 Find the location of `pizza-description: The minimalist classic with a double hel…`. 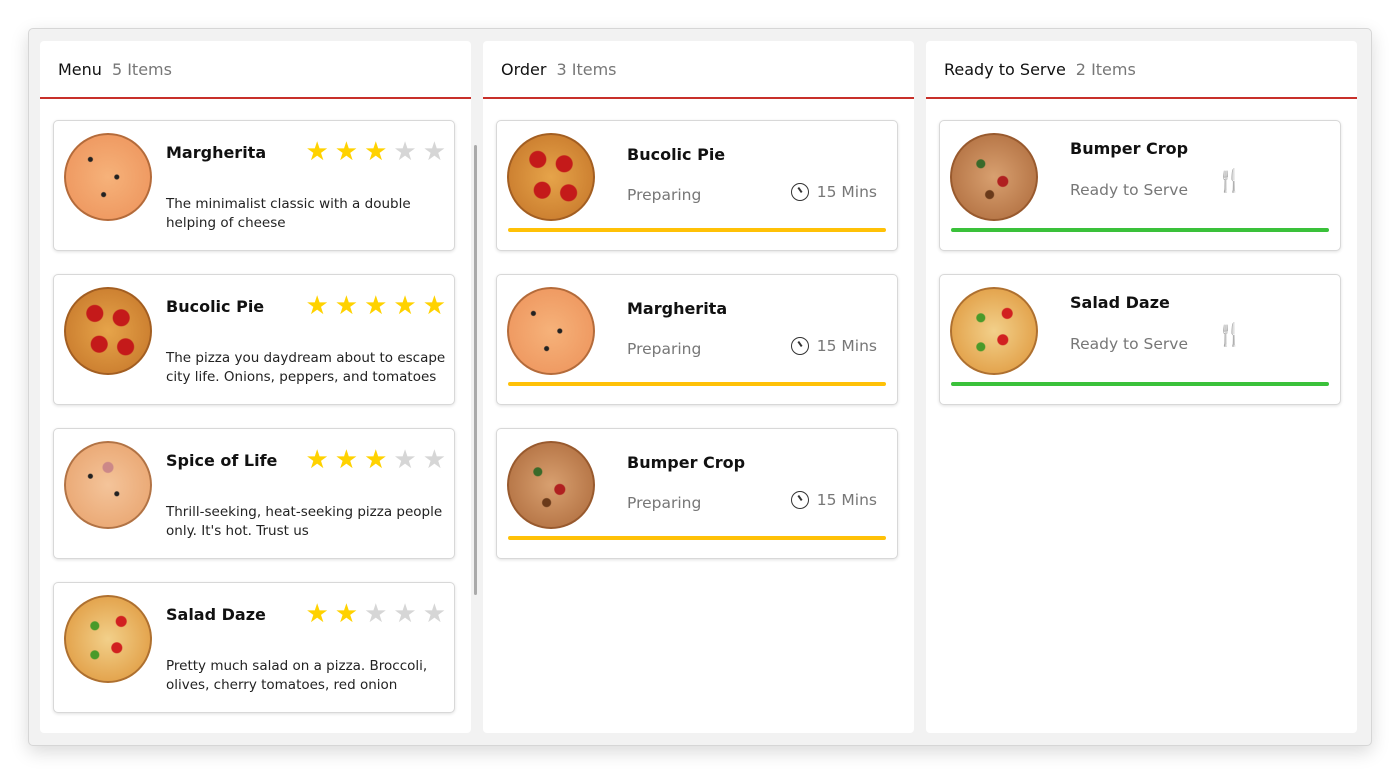

pizza-description: The minimalist classic with a double hel… is located at coordinates (288, 213).